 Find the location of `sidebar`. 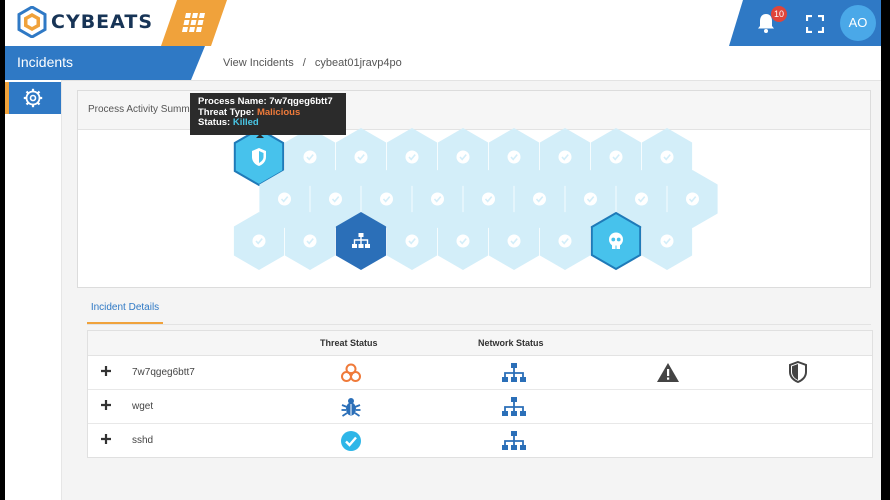

sidebar is located at coordinates (33, 290).